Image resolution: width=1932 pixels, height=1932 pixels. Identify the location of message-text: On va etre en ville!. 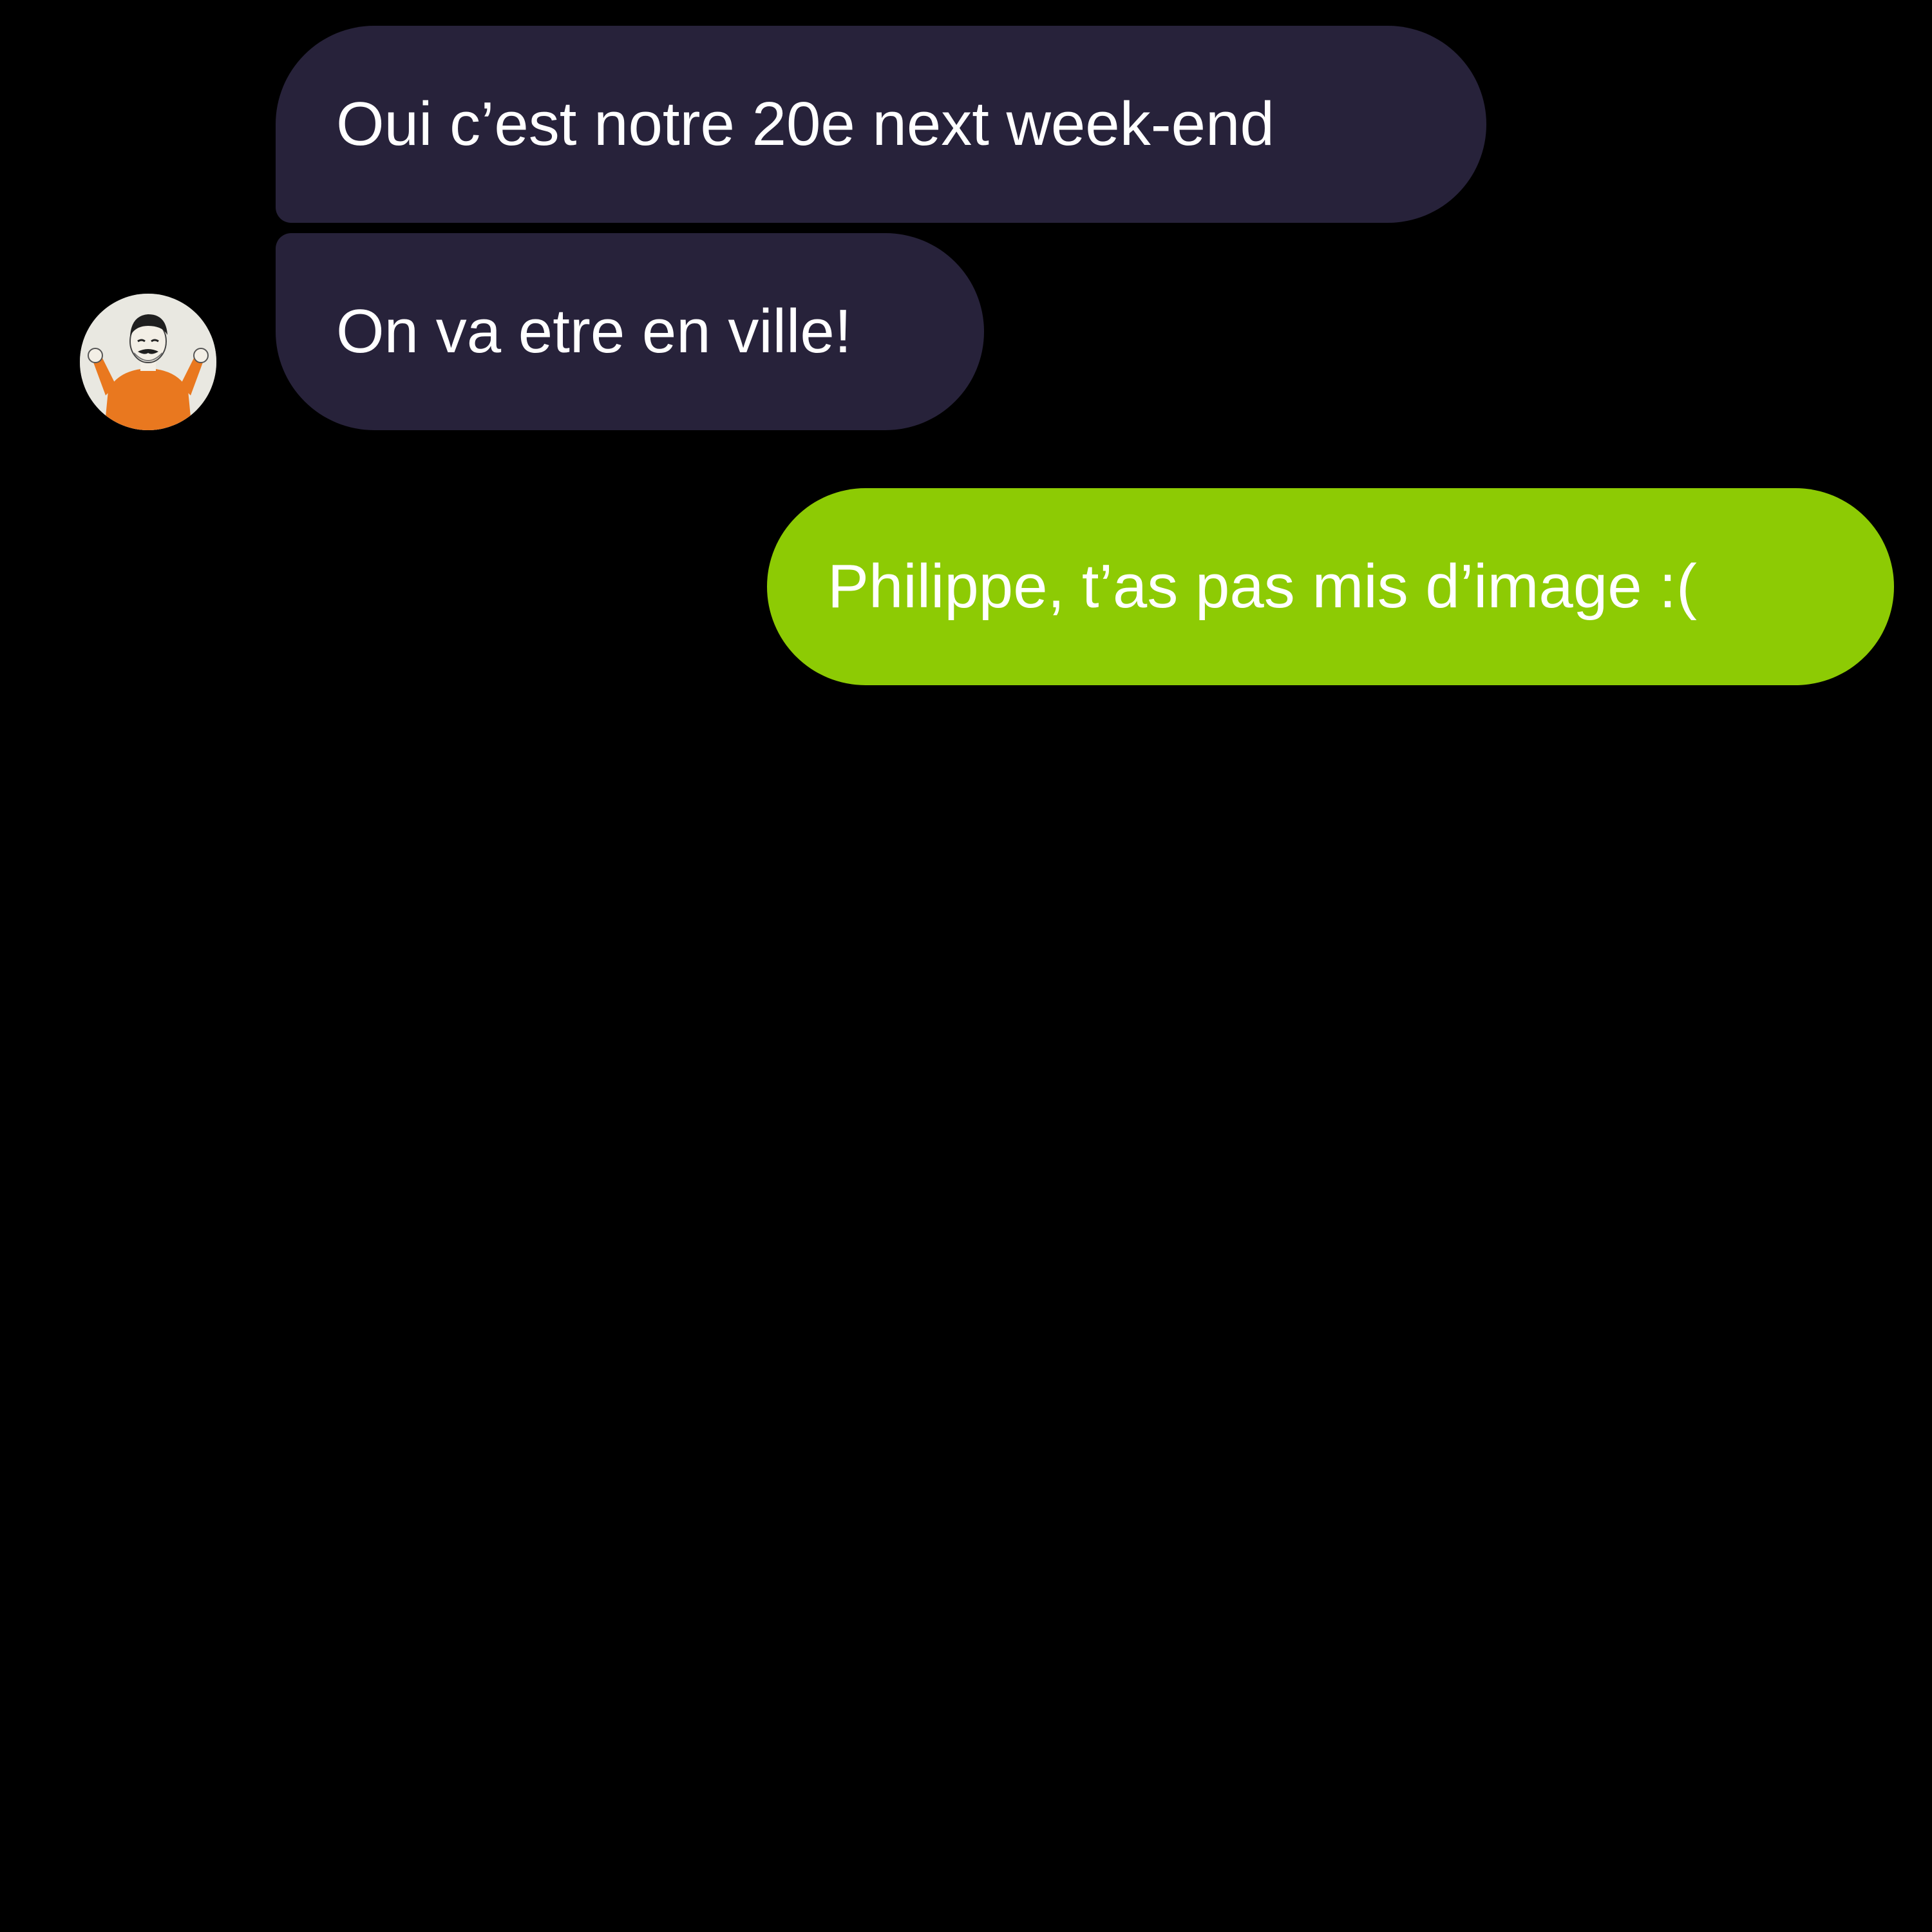
(594, 332).